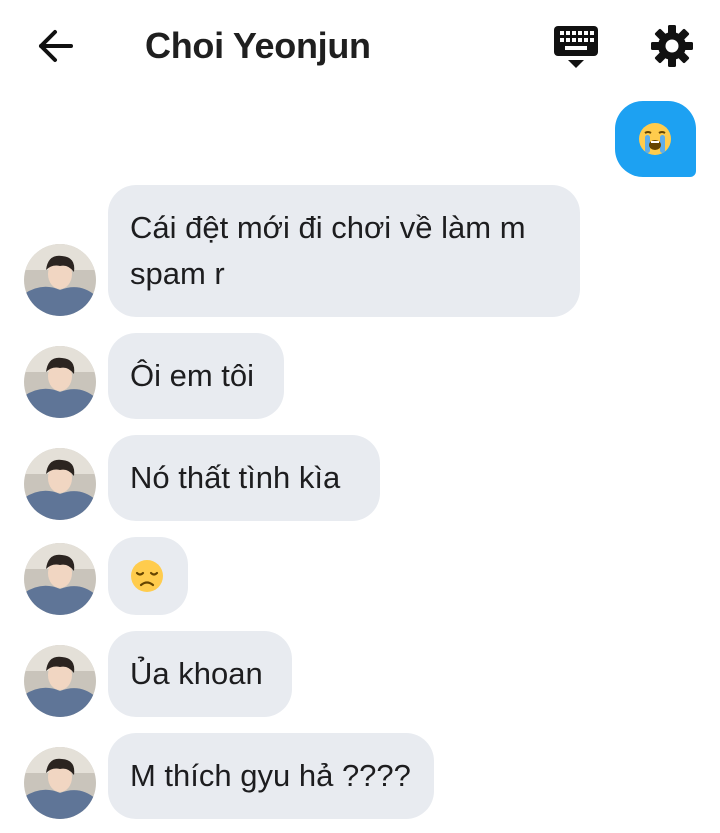  I want to click on message-text: Cái đệt mới đi chơi về làm m spam r, so click(328, 250).